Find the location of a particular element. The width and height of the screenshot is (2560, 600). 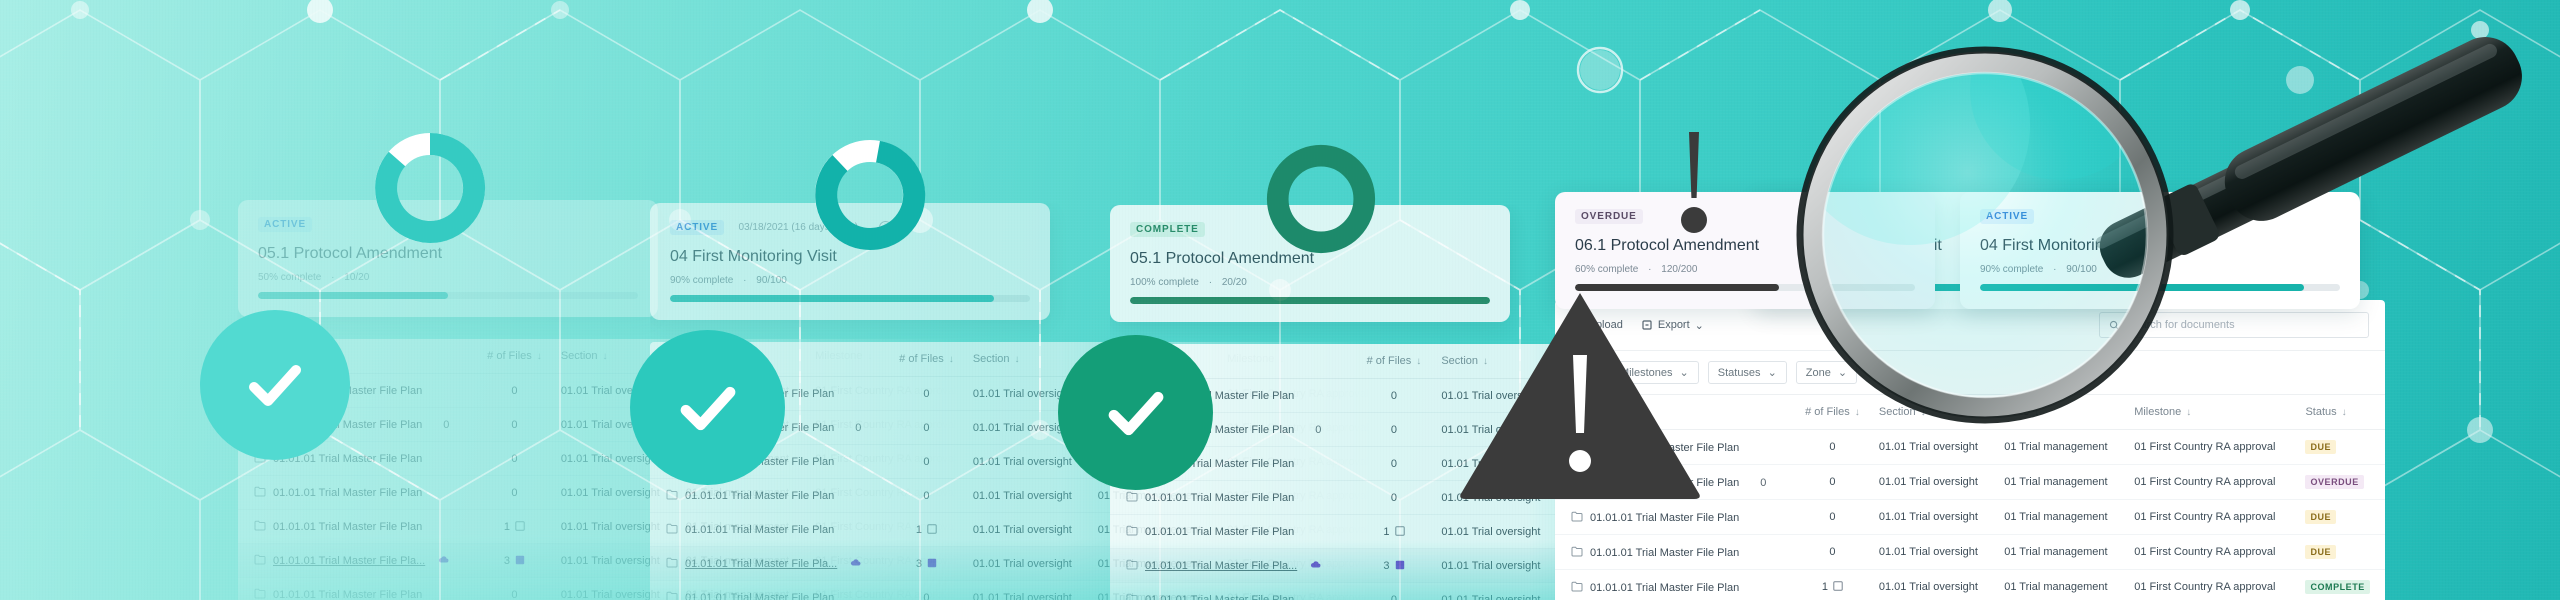

percent-text: 50% complete is located at coordinates (290, 277).